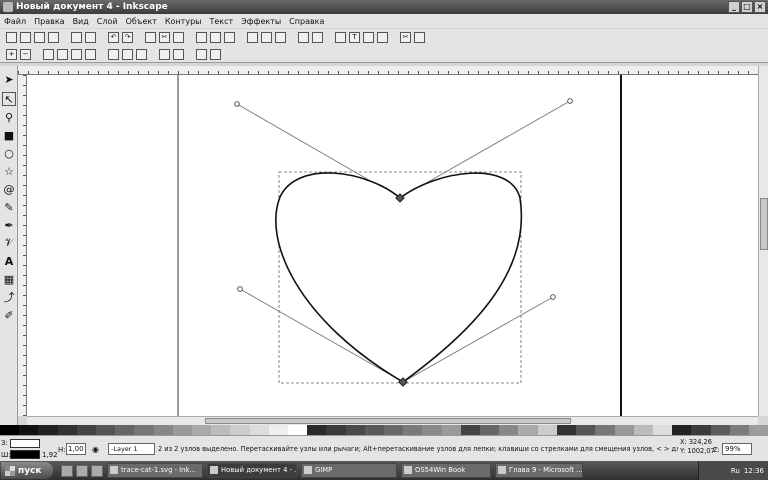 This screenshot has height=480, width=768. Describe the element at coordinates (95, 449) in the screenshot. I see `layer-visibility-icon: ◉` at that location.